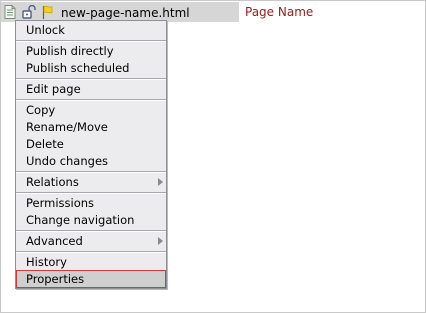 This screenshot has width=426, height=313. I want to click on menu-item-relations-label: Relations, so click(52, 182).